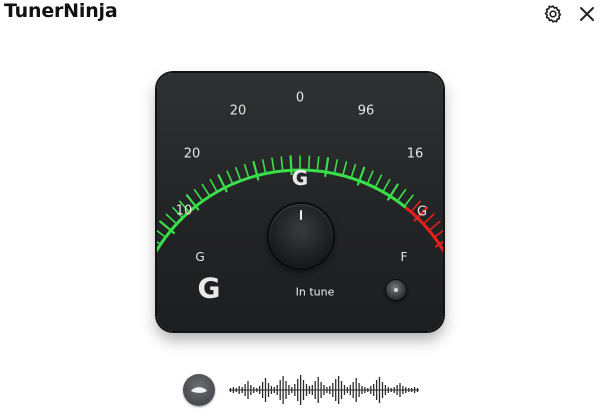  I want to click on mode-knob-dot, so click(396, 290).